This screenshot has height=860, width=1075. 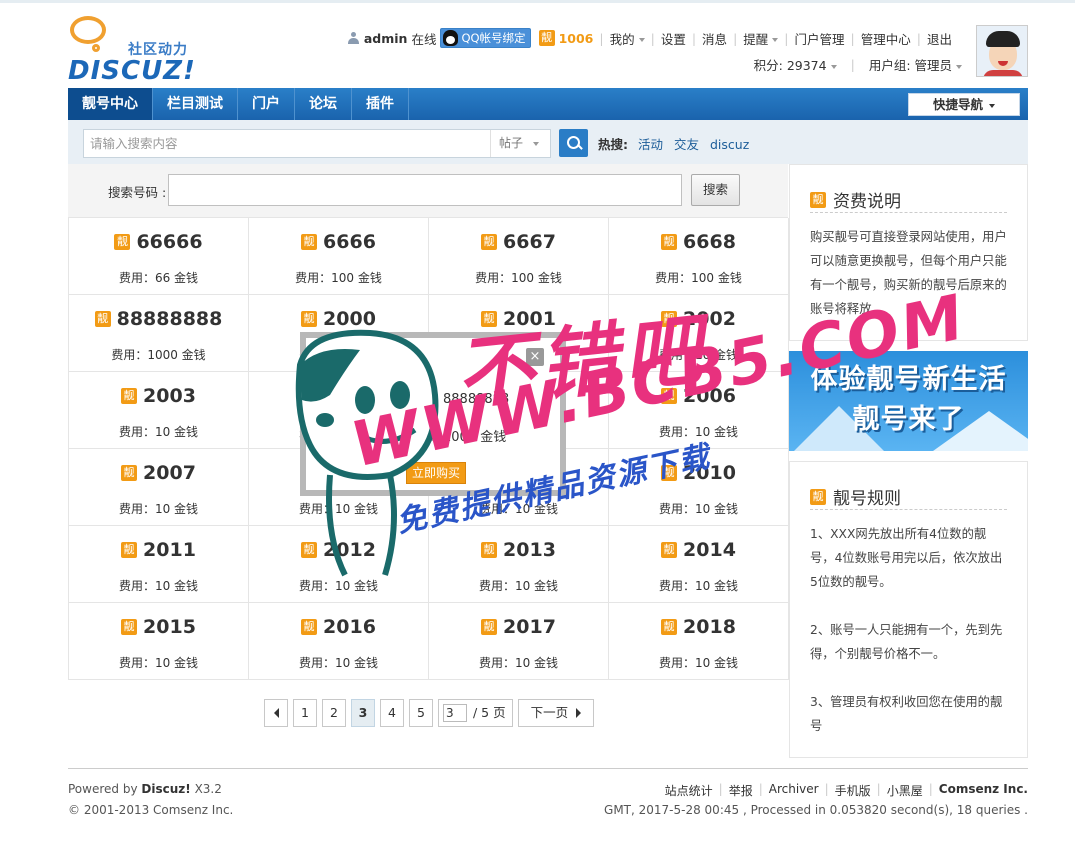 I want to click on number-value: 2017, so click(x=529, y=627).